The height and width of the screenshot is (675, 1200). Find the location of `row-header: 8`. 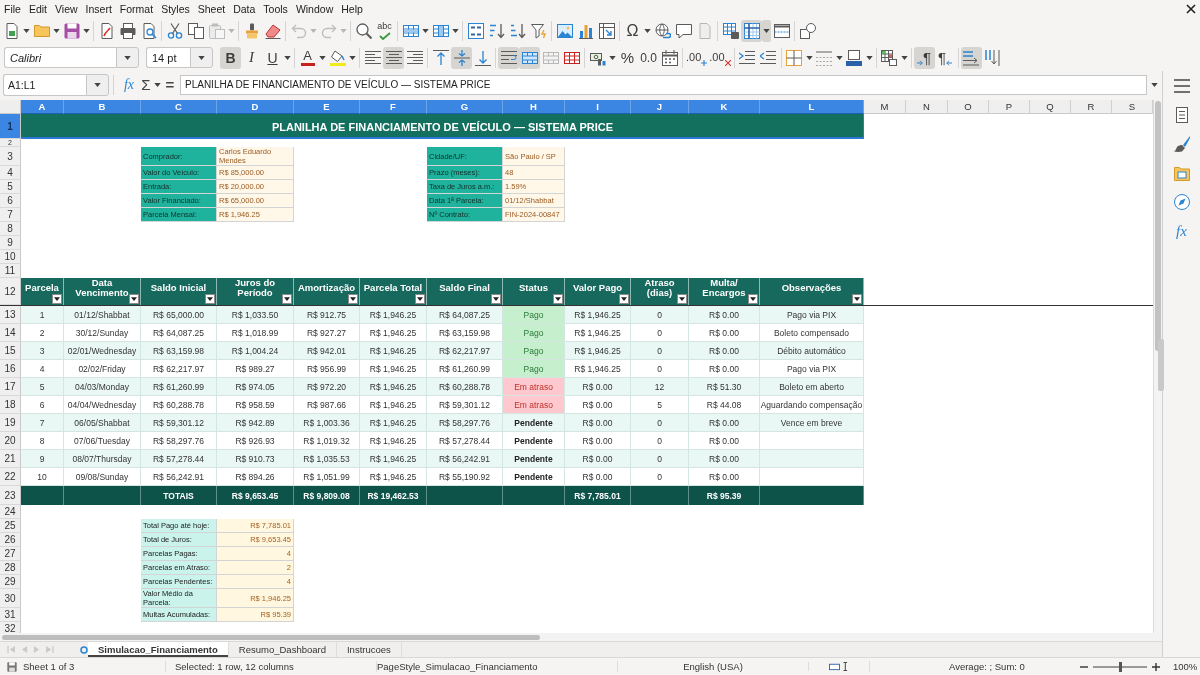

row-header: 8 is located at coordinates (10, 229).